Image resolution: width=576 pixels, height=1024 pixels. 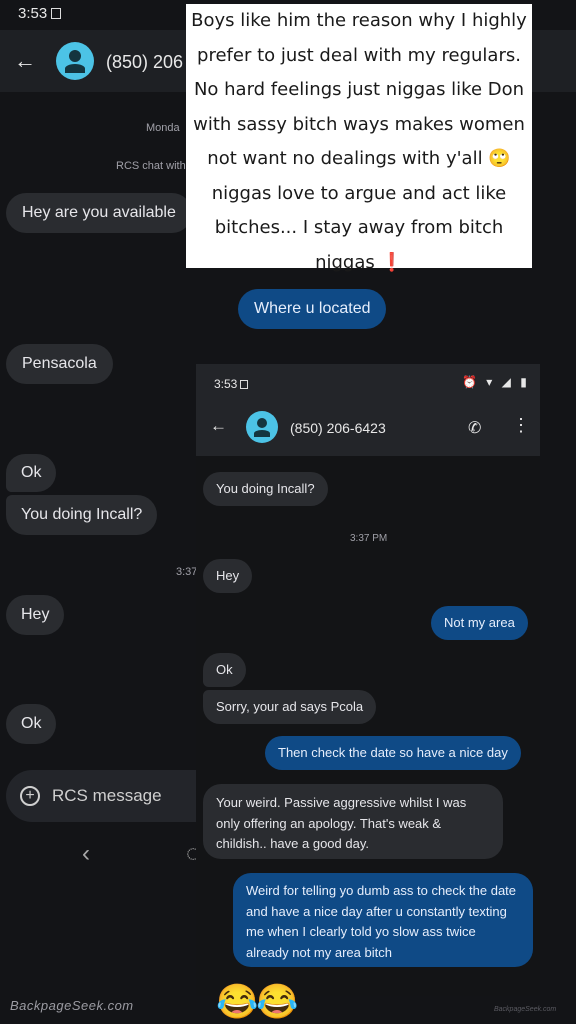 I want to click on date-label: Monda, so click(x=163, y=128).